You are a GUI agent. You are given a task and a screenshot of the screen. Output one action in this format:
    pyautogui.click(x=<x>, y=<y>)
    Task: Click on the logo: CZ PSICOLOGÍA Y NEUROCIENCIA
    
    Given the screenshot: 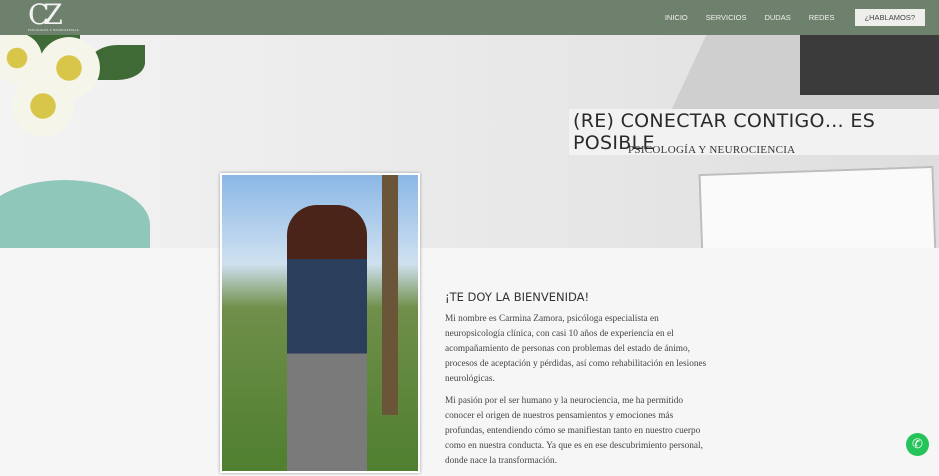 What is the action you would take?
    pyautogui.click(x=54, y=16)
    